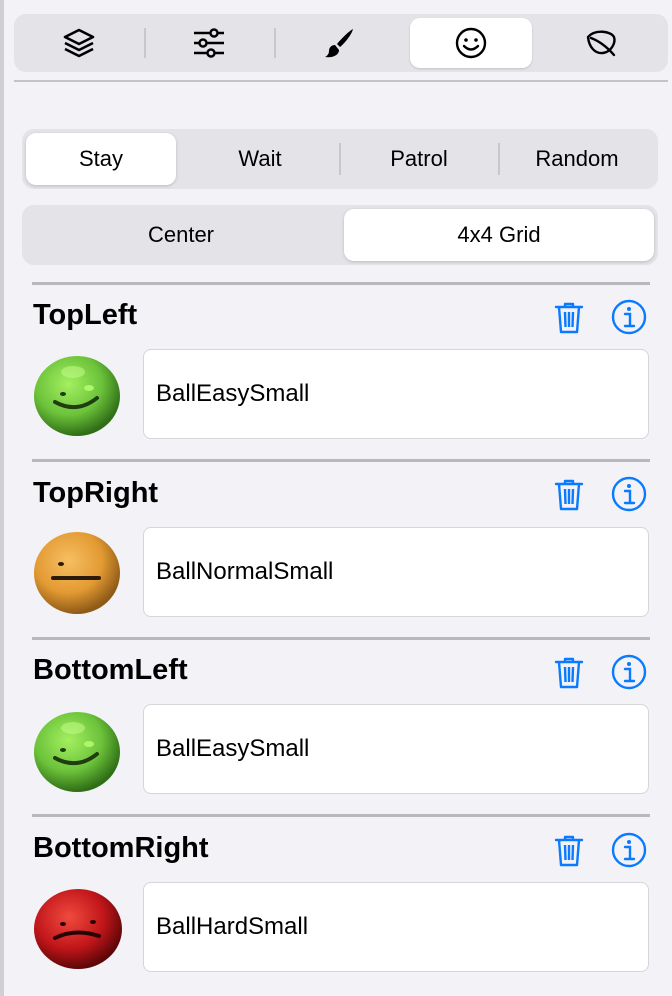 This screenshot has width=672, height=996. I want to click on tab-nature, so click(601, 43).